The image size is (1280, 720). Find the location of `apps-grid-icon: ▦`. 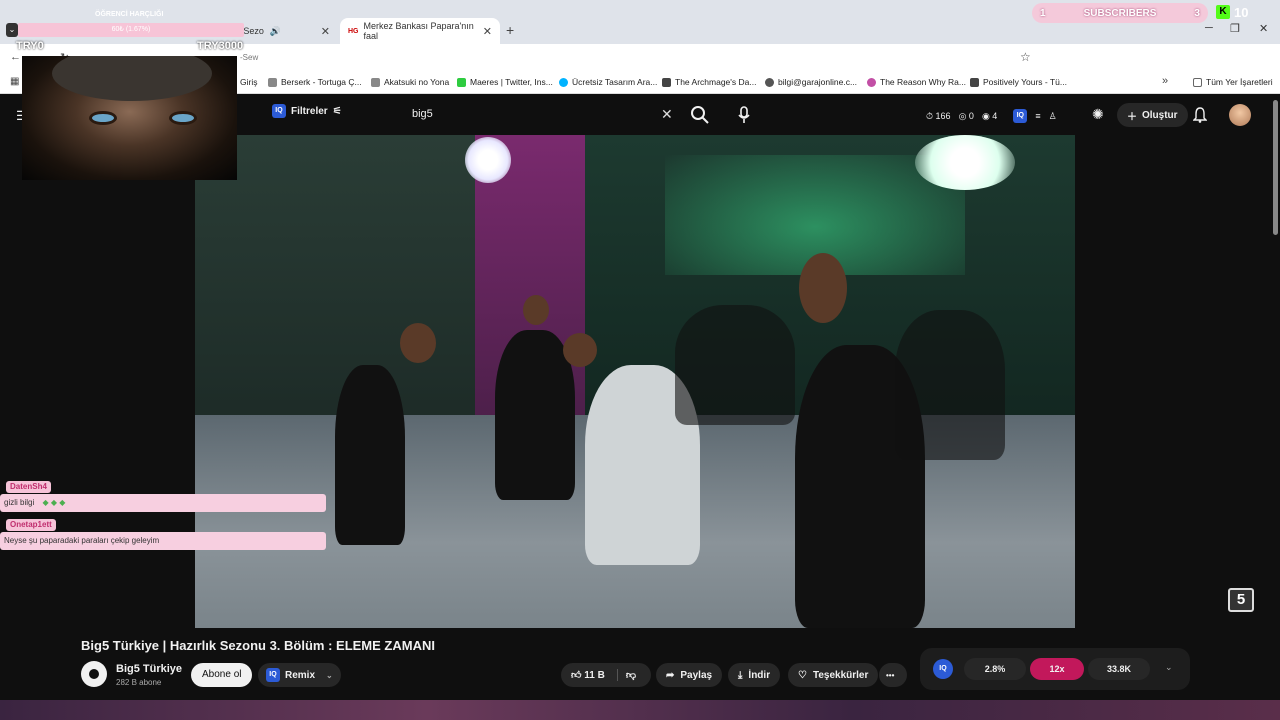

apps-grid-icon: ▦ is located at coordinates (14, 81).